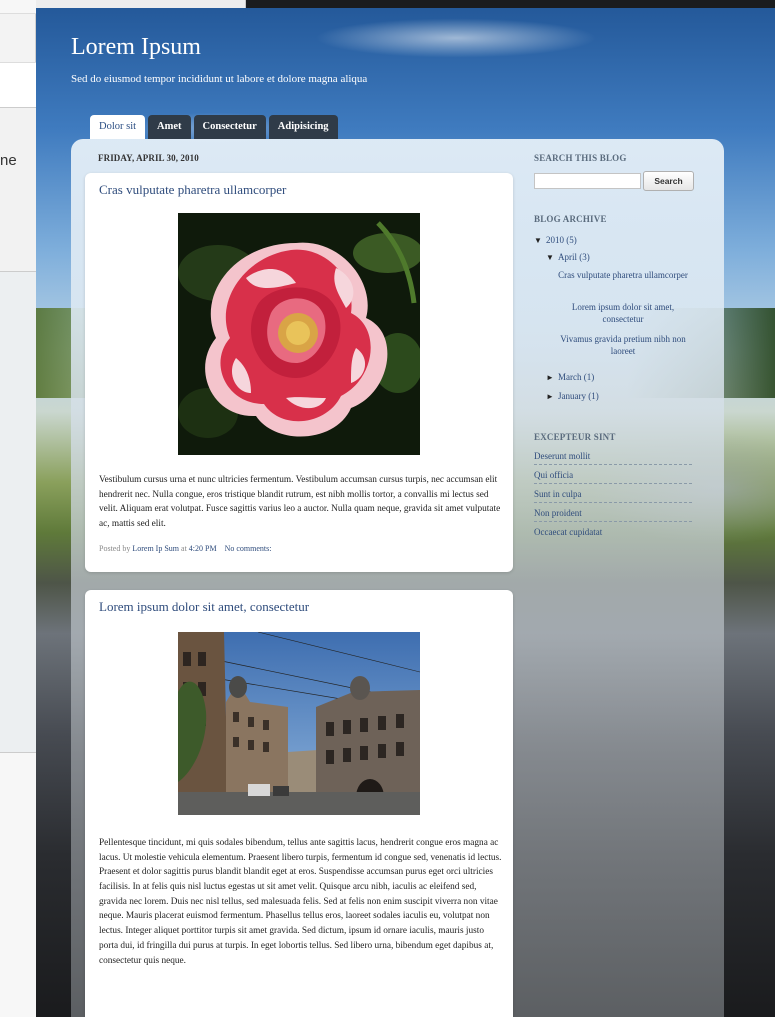 This screenshot has height=1017, width=775. What do you see at coordinates (623, 275) in the screenshot?
I see `archive-post-link: Cras vulputate pharetra ullamcorper` at bounding box center [623, 275].